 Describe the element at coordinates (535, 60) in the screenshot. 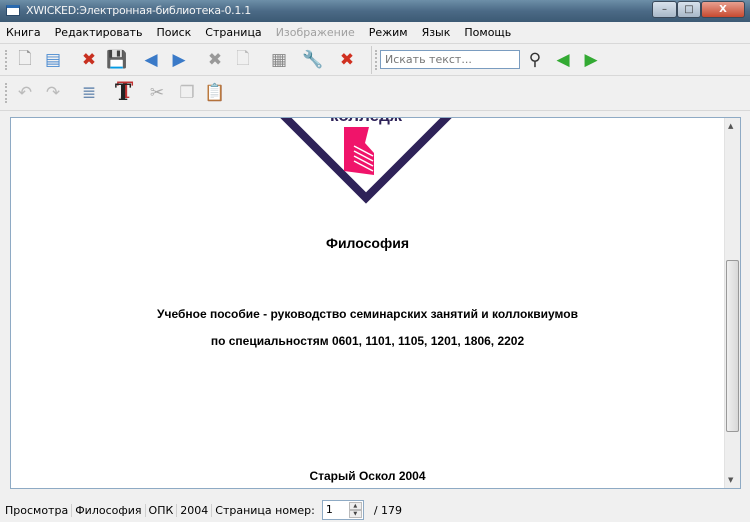

I see `binoculars-icon: ⚲` at that location.